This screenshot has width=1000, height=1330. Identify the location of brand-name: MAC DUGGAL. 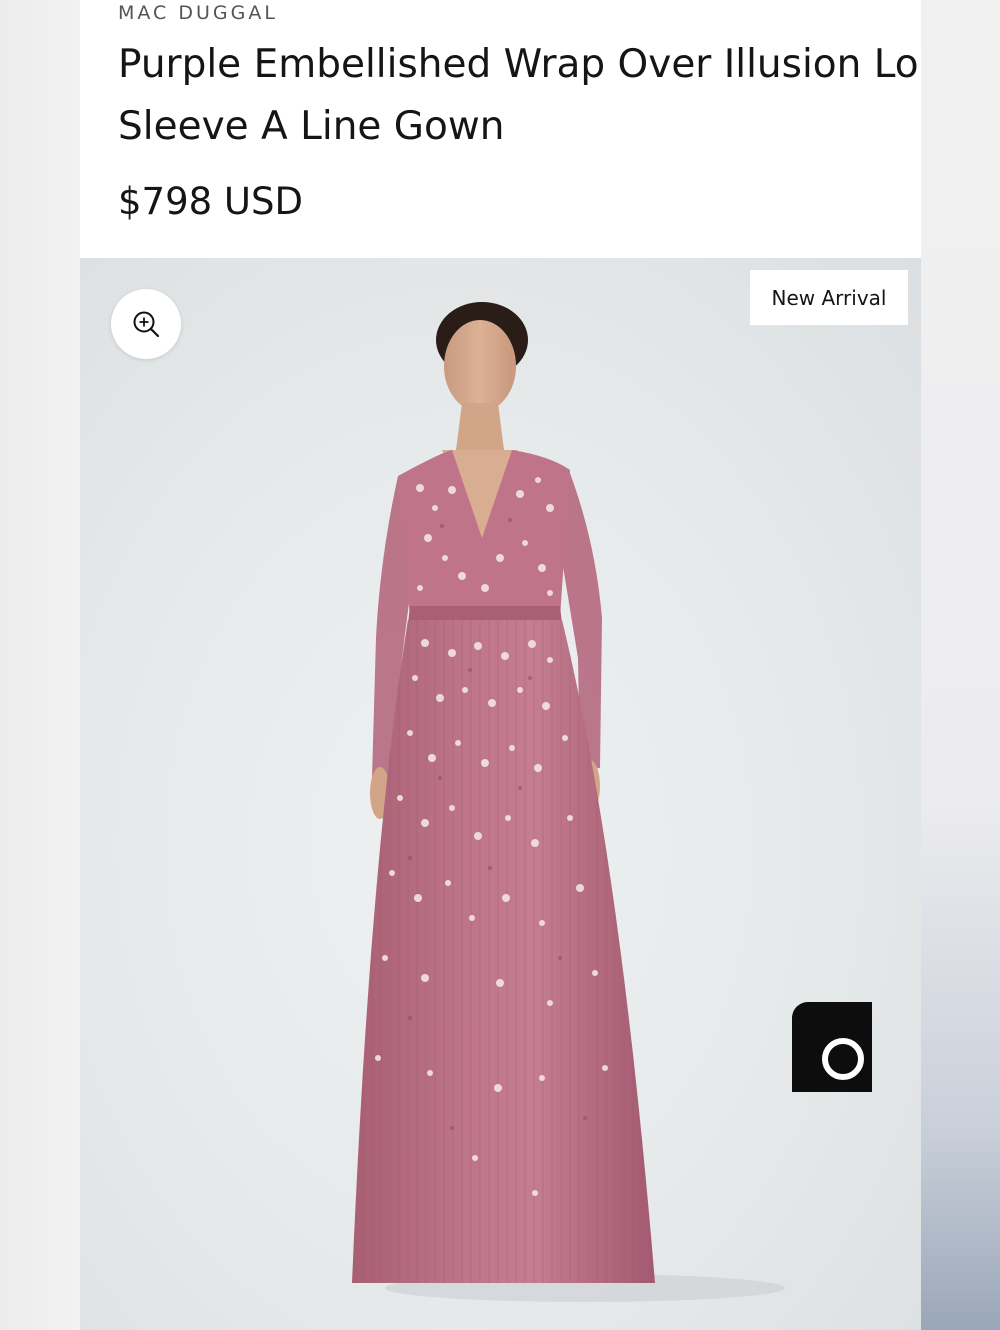
(198, 13).